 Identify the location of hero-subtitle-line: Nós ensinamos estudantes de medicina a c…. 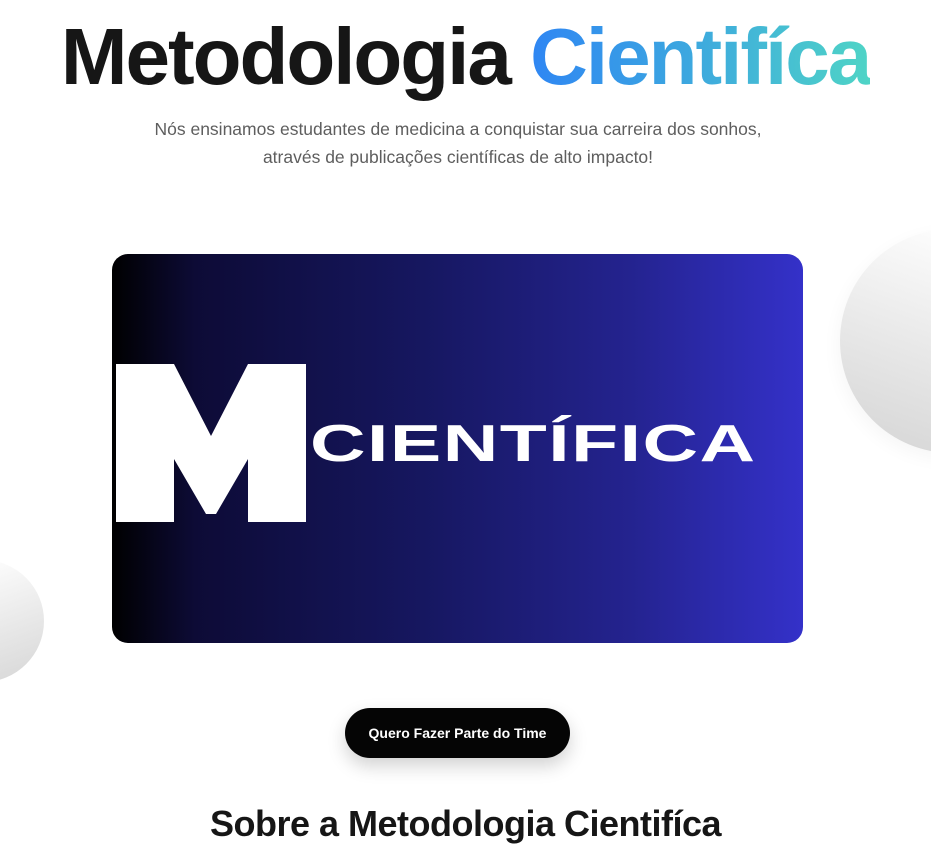
(458, 129).